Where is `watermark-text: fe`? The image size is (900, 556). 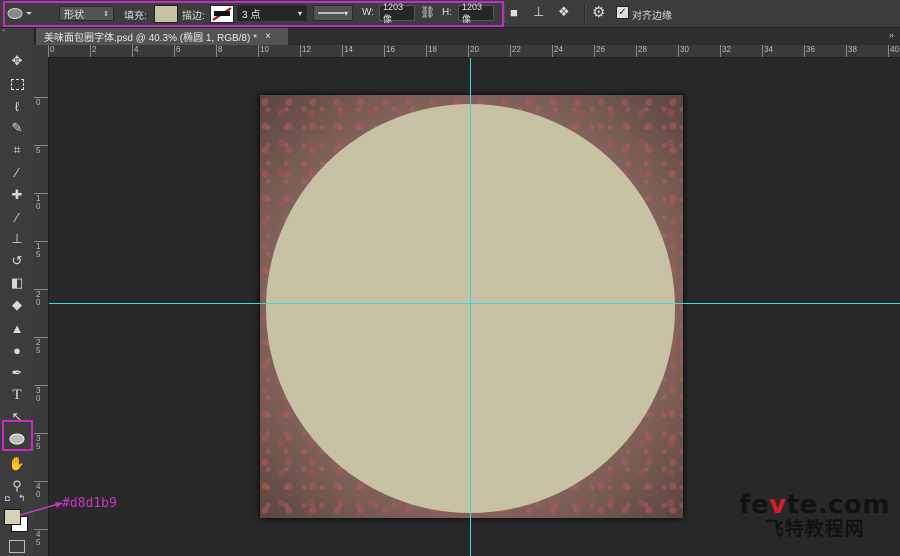
watermark-text: fe is located at coordinates (754, 505).